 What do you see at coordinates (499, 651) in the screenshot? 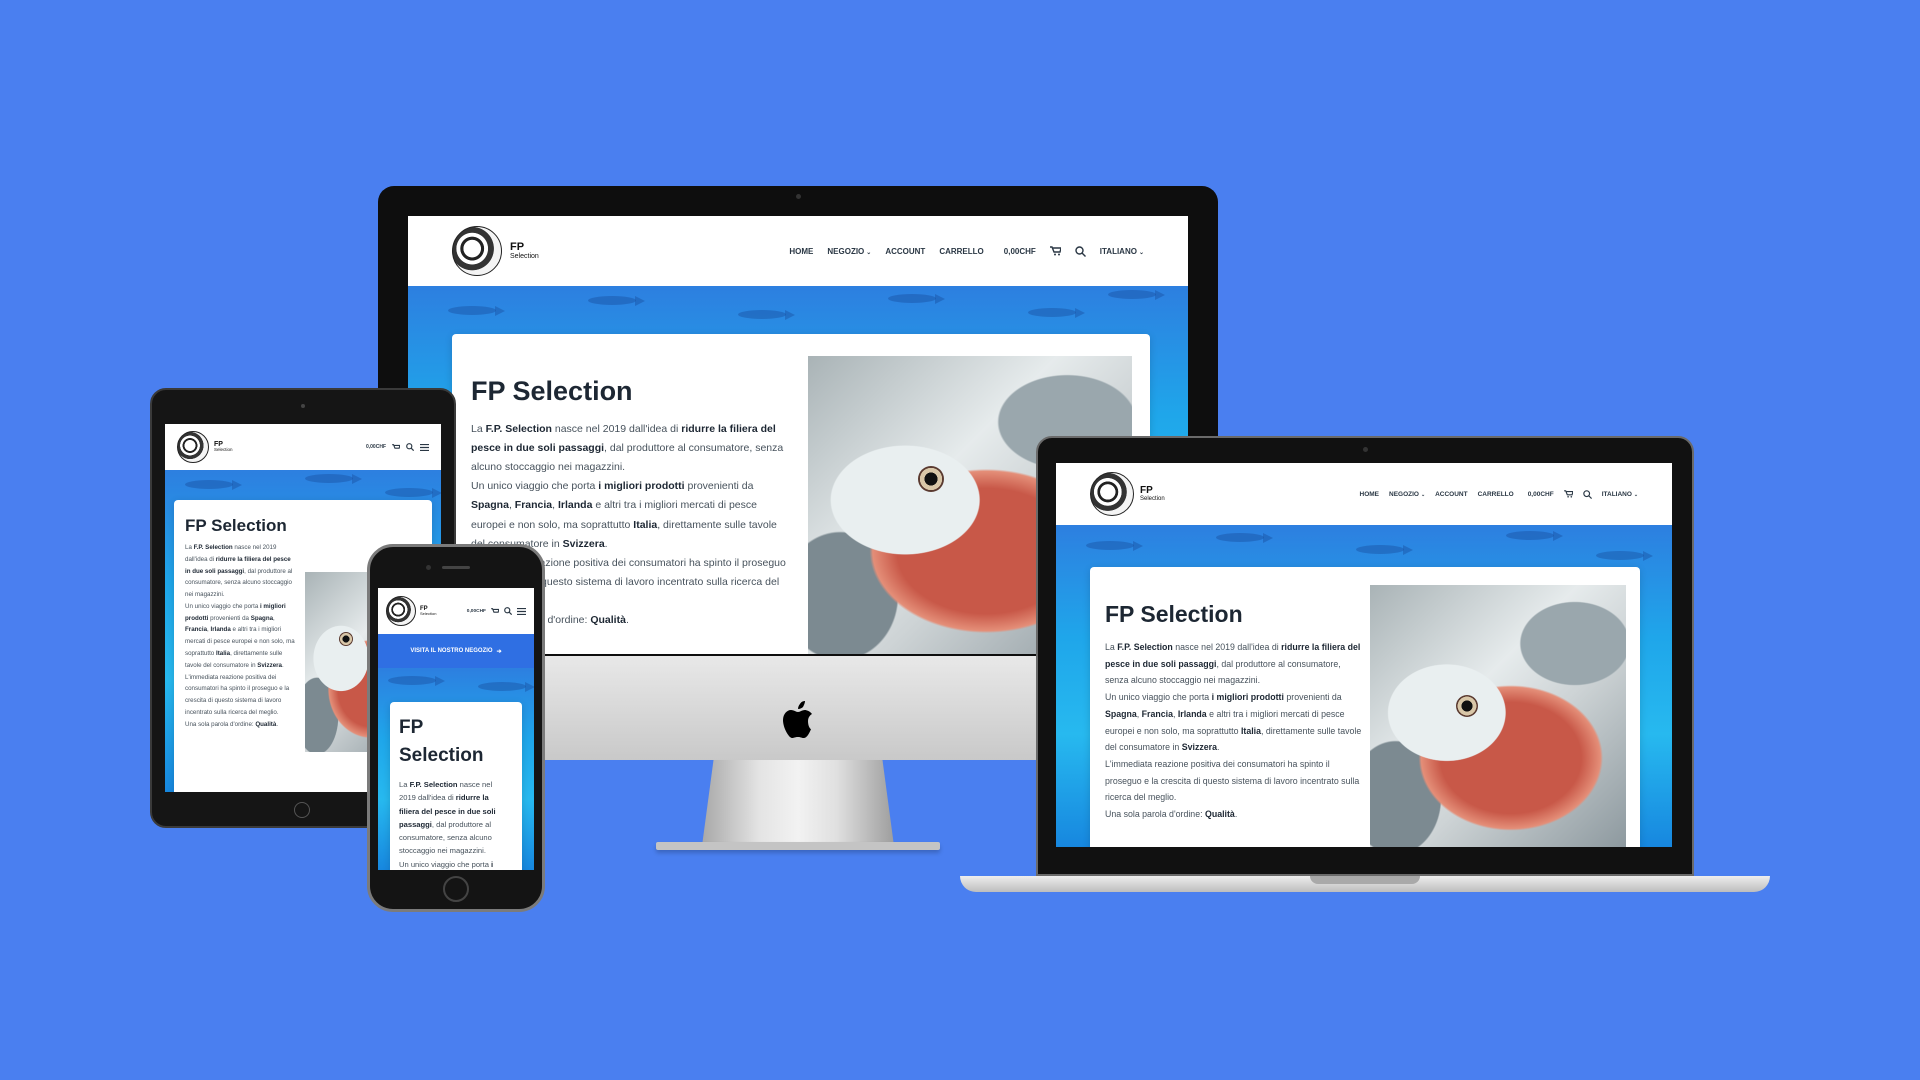
I see `arrow-right-icon: ➔` at bounding box center [499, 651].